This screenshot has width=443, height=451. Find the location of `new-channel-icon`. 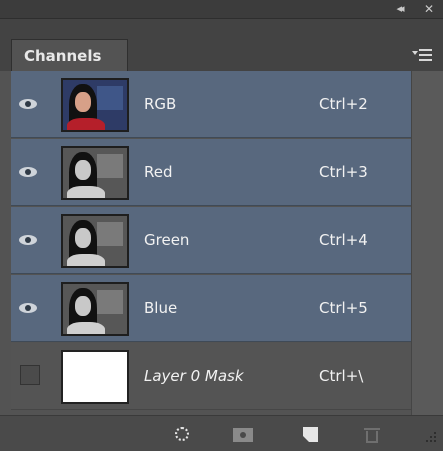

new-channel-icon is located at coordinates (311, 435).